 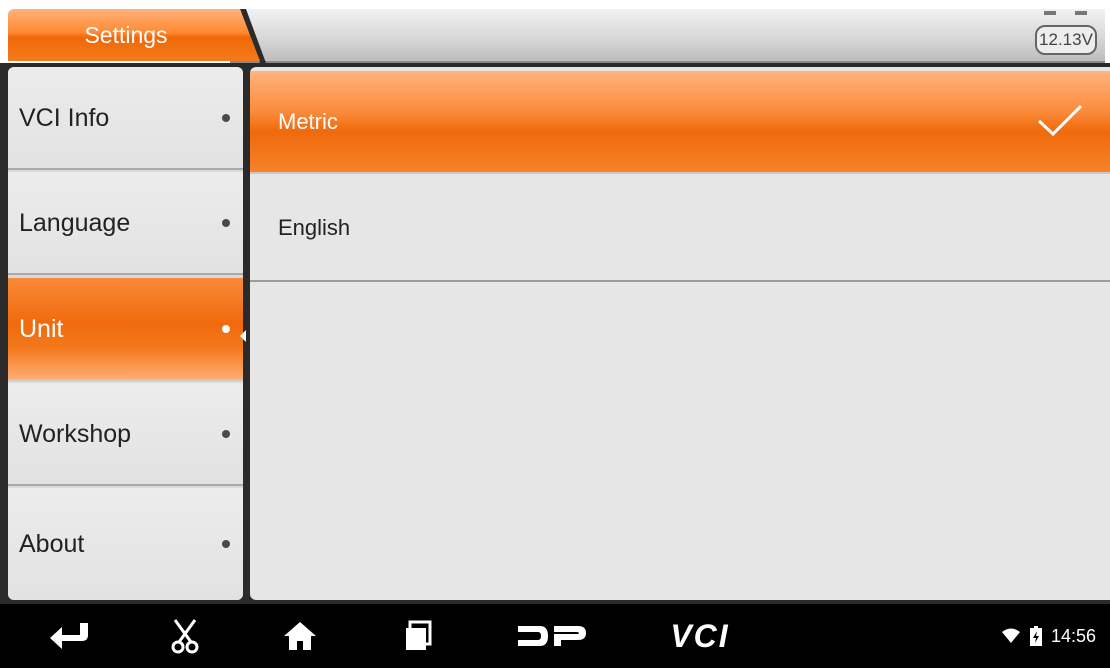 What do you see at coordinates (125, 118) in the screenshot?
I see `sidebar-item-vci-info: VCI Info` at bounding box center [125, 118].